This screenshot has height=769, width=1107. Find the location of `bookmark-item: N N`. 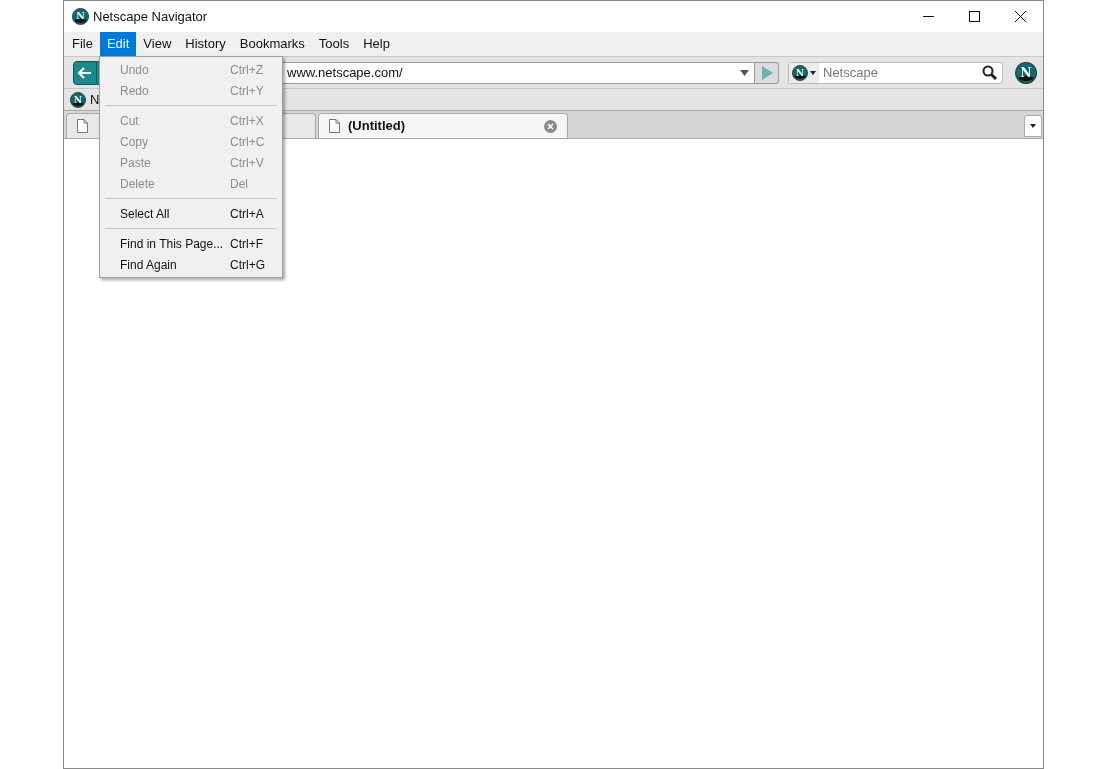

bookmark-item: N N is located at coordinates (85, 99).